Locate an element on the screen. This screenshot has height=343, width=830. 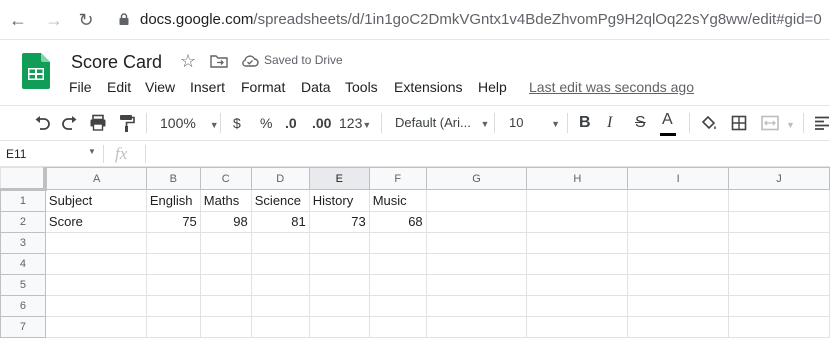
cell-g1 is located at coordinates (476, 200).